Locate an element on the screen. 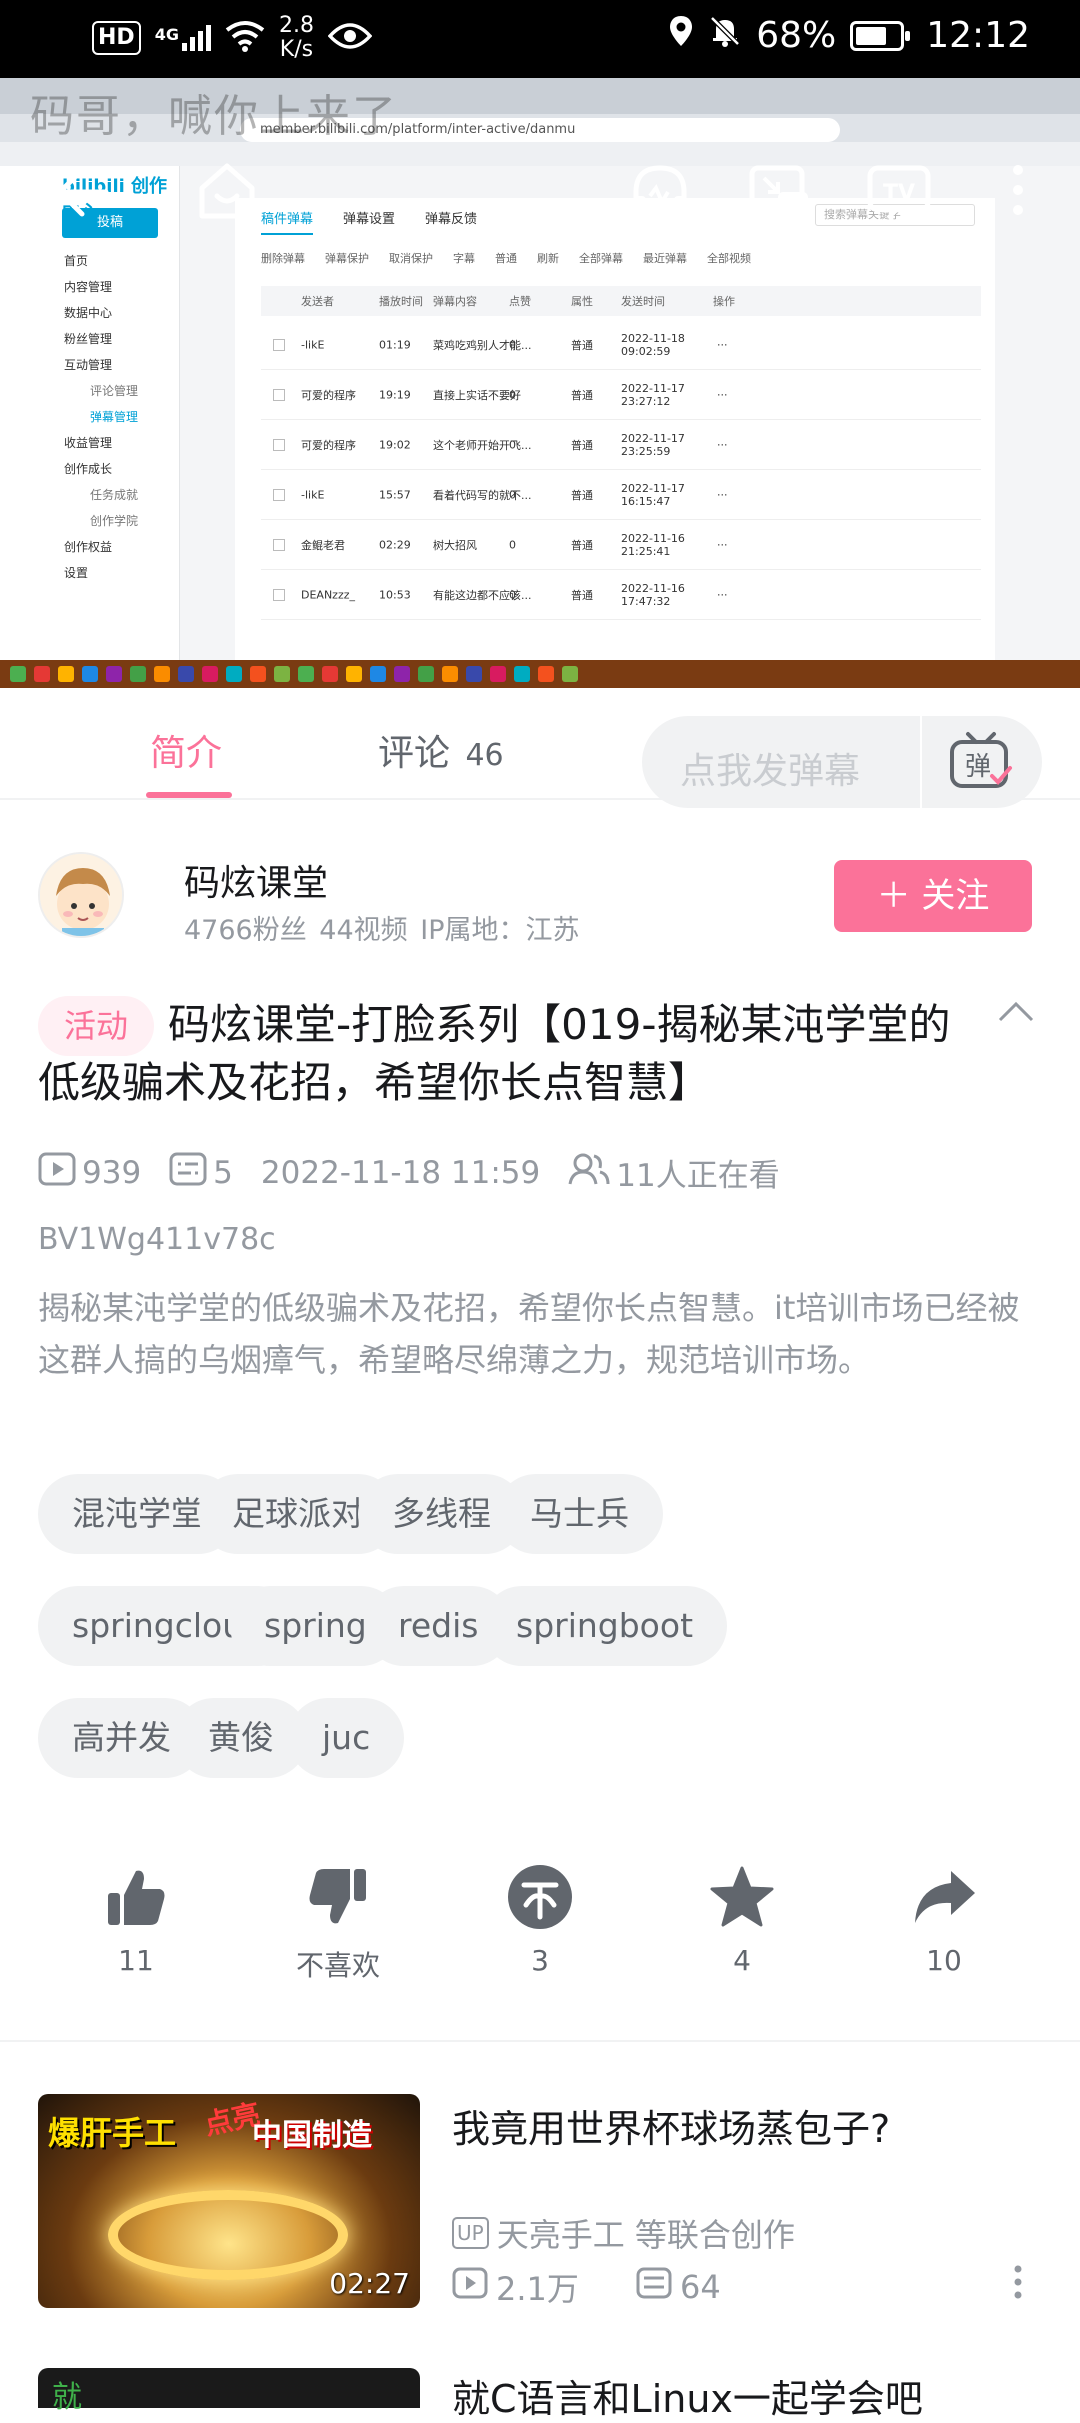  table-cell-sent: 2022-11-18 09:02:59 is located at coordinates (653, 344).